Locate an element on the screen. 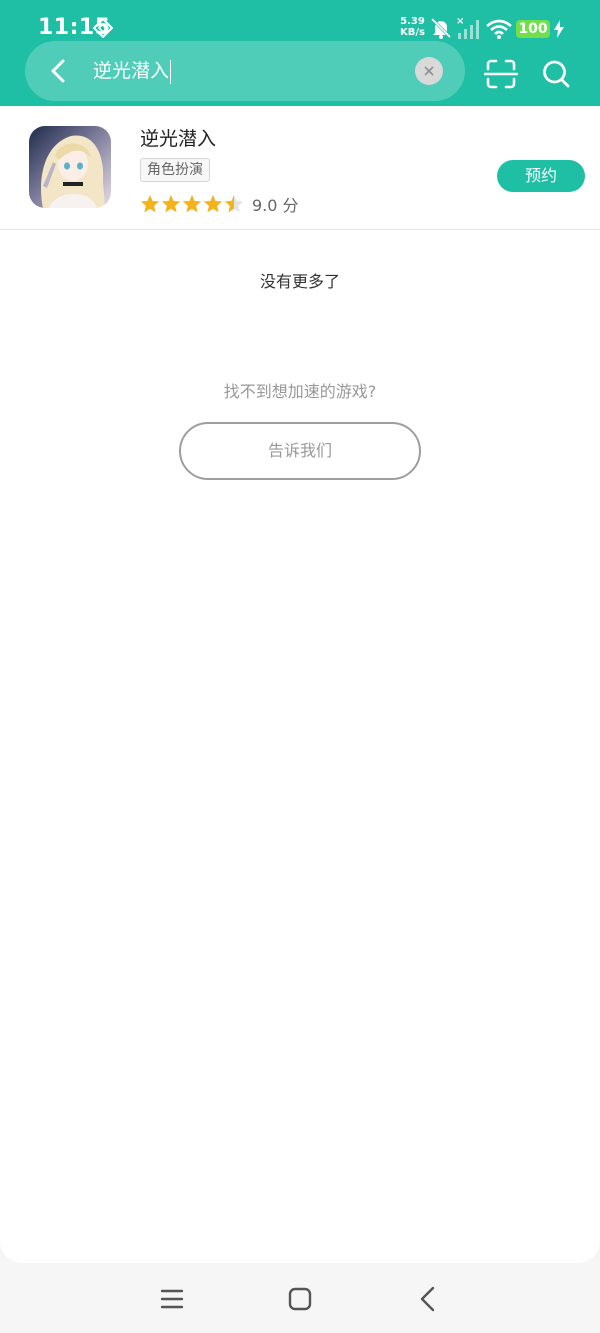 The width and height of the screenshot is (600, 1333). net-speed-value: 5.39 is located at coordinates (412, 21).